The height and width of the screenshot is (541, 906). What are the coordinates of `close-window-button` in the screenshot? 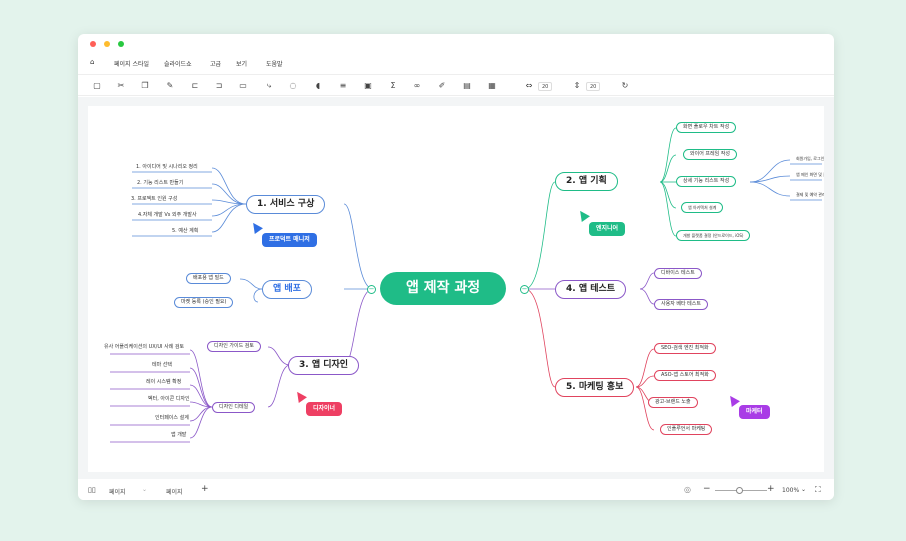 It's located at (93, 44).